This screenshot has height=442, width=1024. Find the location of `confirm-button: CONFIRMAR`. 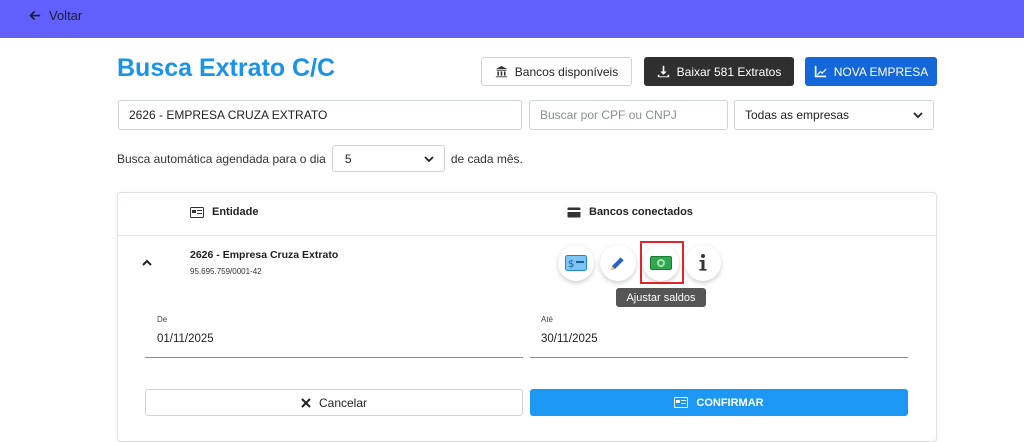

confirm-button: CONFIRMAR is located at coordinates (719, 402).